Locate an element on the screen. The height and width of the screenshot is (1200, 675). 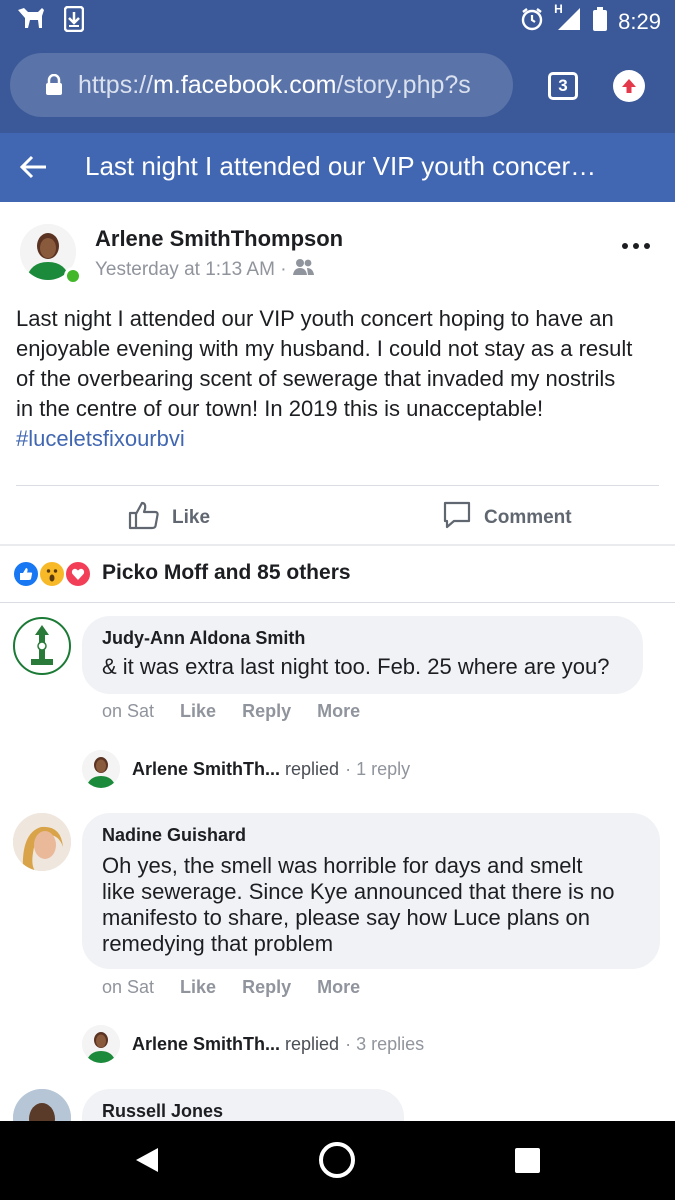
commenter-name: Russell Jones is located at coordinates (243, 1111).